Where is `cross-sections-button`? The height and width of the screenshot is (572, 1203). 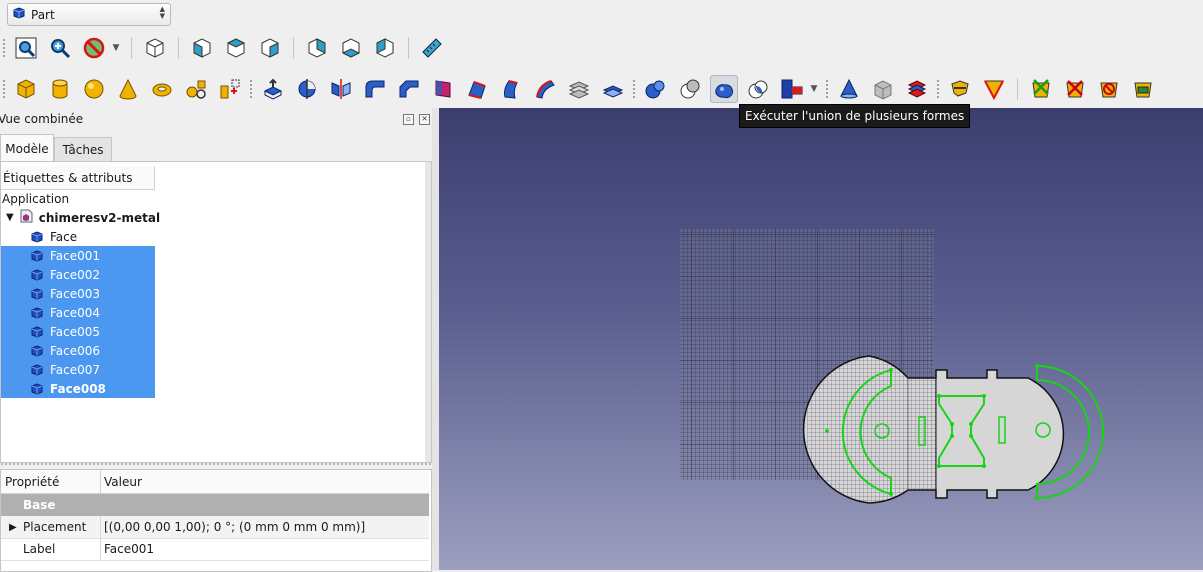
cross-sections-button is located at coordinates (613, 89).